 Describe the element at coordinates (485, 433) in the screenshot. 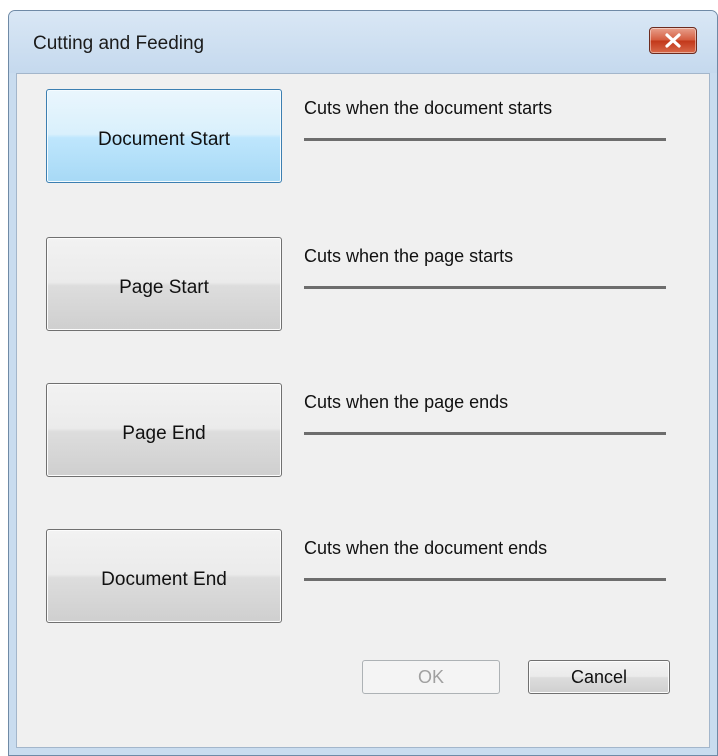

I see `page-end-divider` at that location.